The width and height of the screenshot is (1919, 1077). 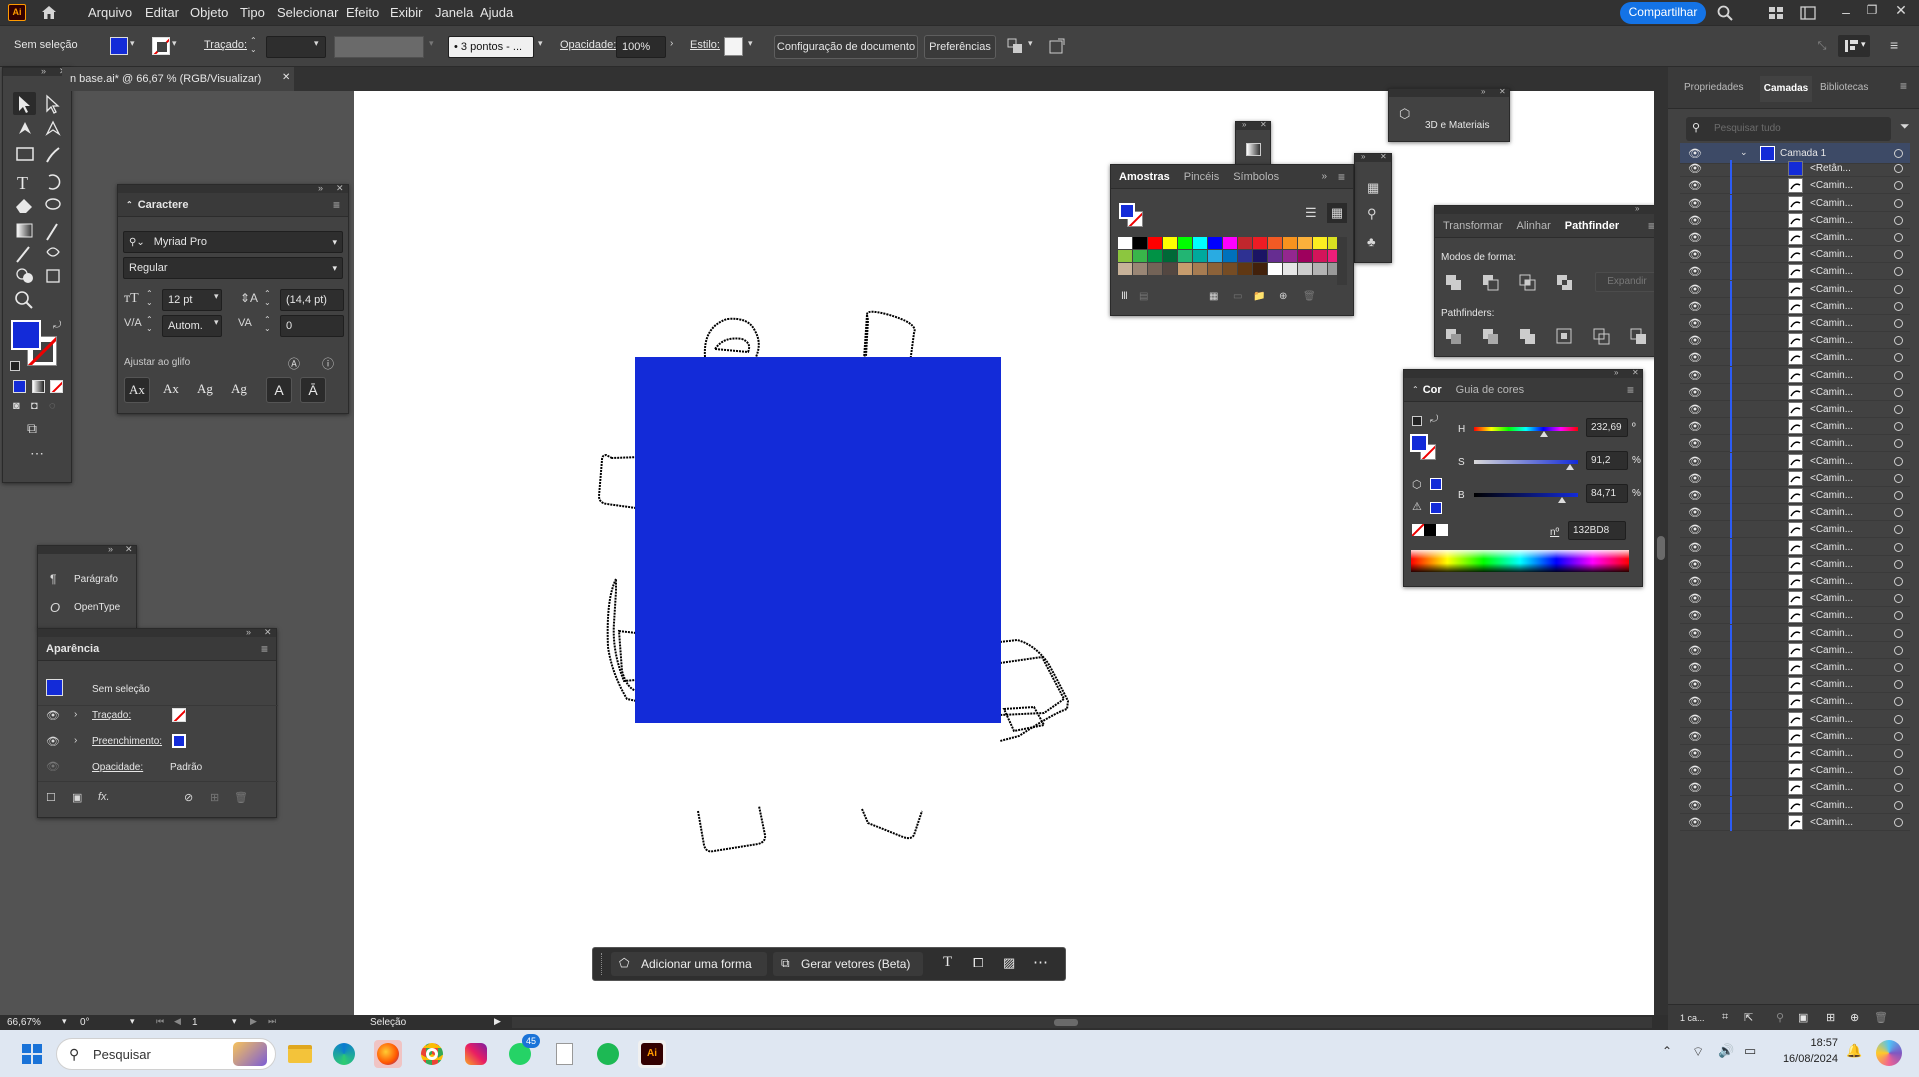 What do you see at coordinates (312, 300) in the screenshot?
I see `leading-input: (14,4 pt)` at bounding box center [312, 300].